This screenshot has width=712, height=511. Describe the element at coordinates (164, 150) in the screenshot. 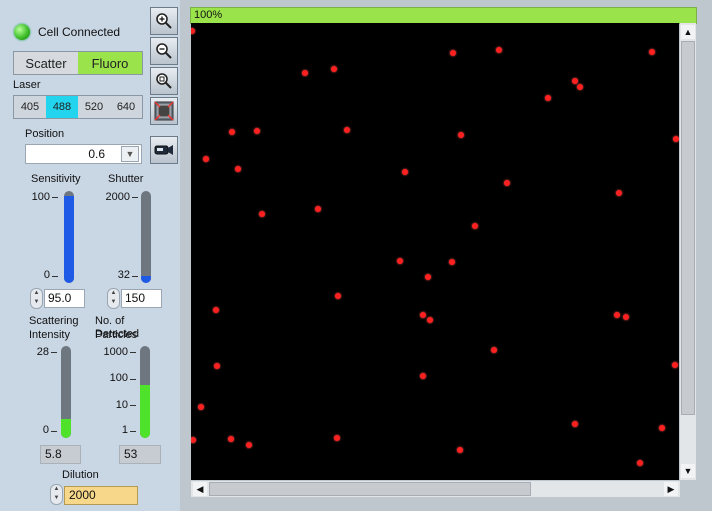

I see `snapshot-button` at that location.